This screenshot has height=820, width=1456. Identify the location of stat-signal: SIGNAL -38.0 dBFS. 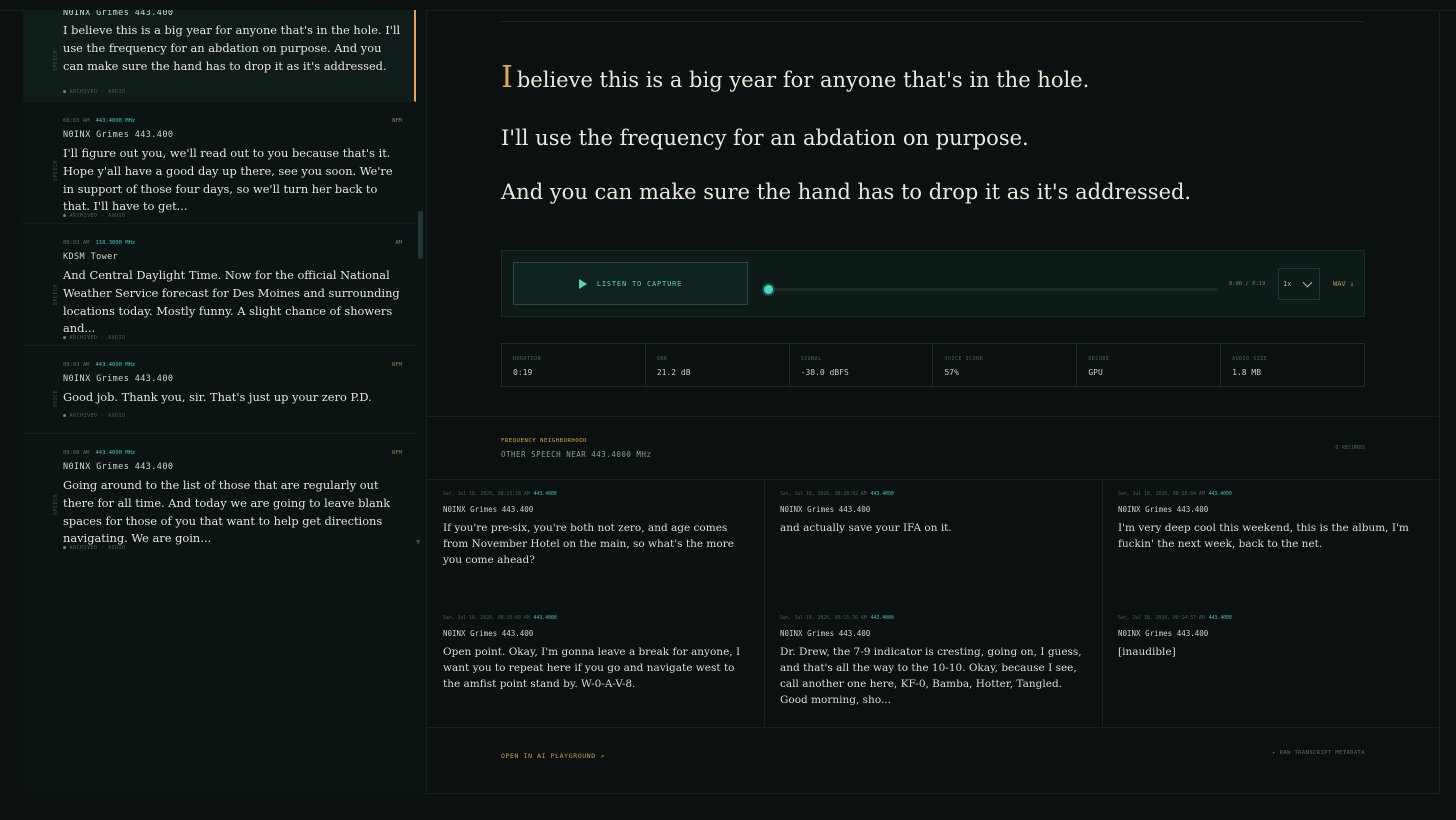
(862, 365).